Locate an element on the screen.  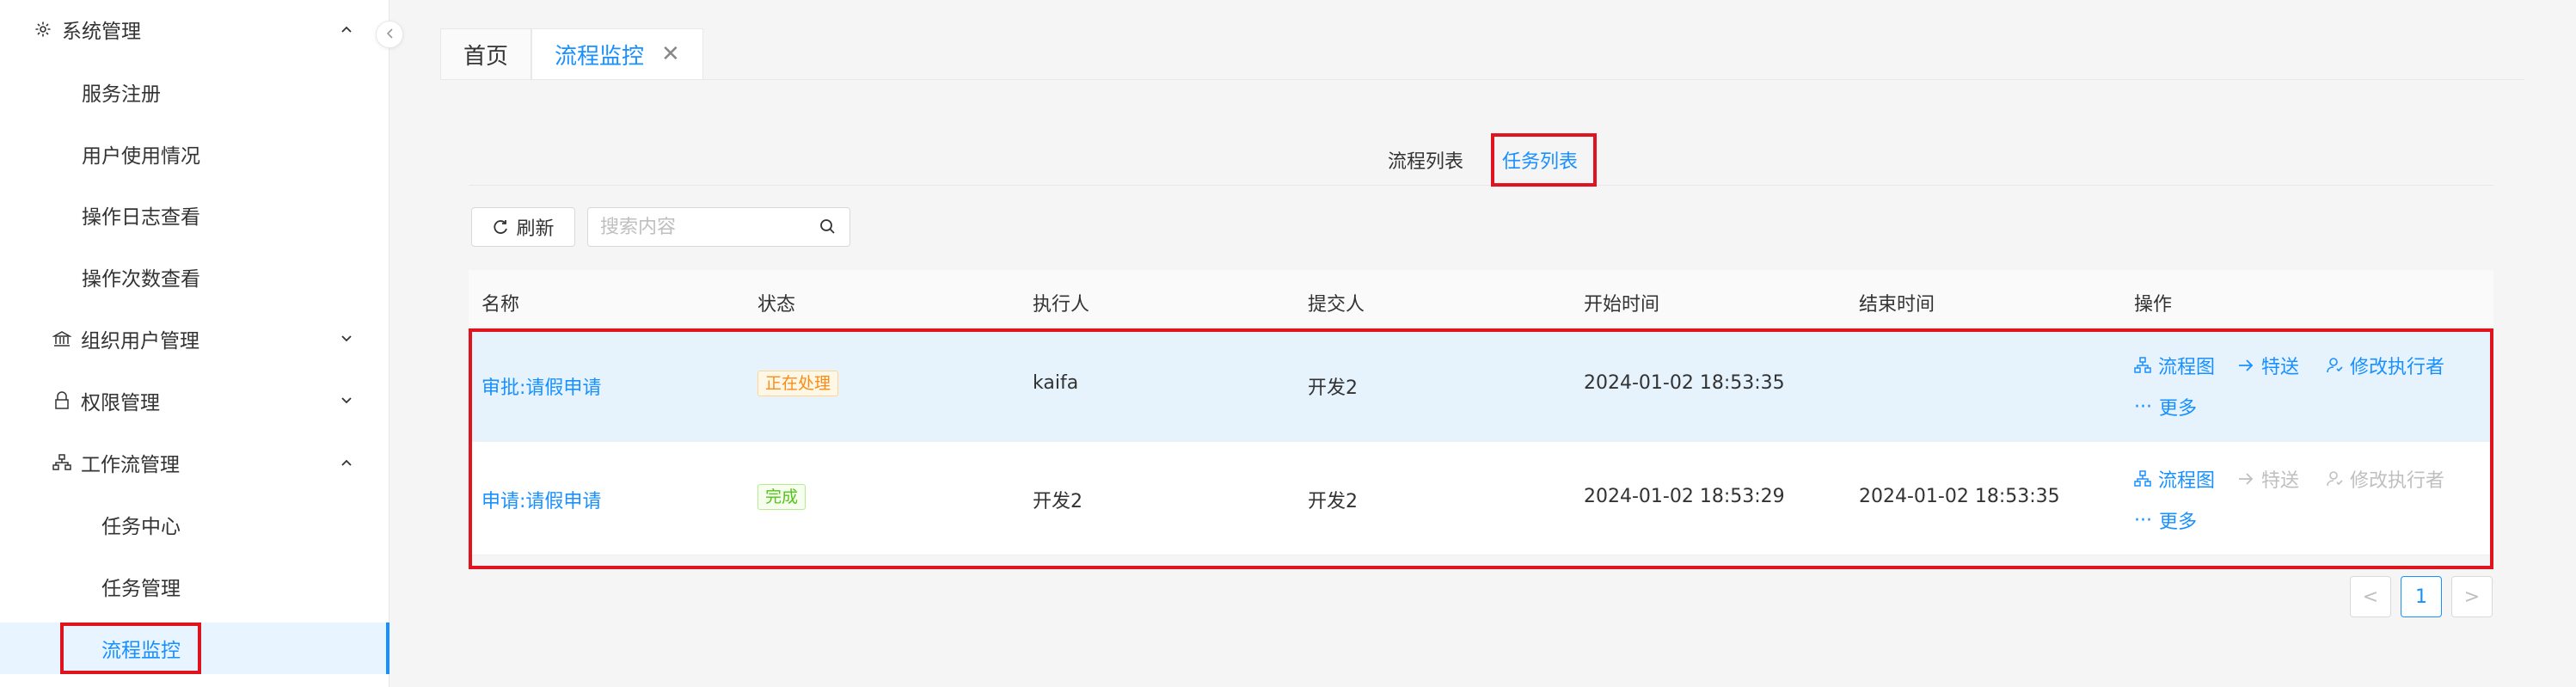
search-field is located at coordinates (719, 227).